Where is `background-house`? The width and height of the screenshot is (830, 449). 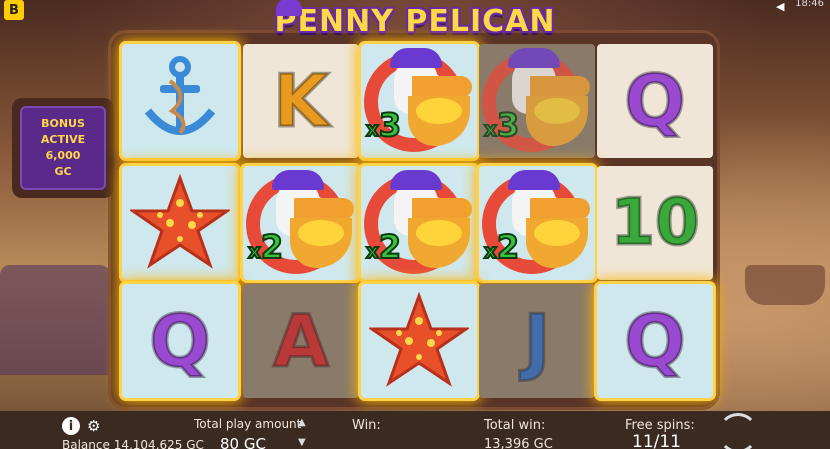
background-house is located at coordinates (55, 320).